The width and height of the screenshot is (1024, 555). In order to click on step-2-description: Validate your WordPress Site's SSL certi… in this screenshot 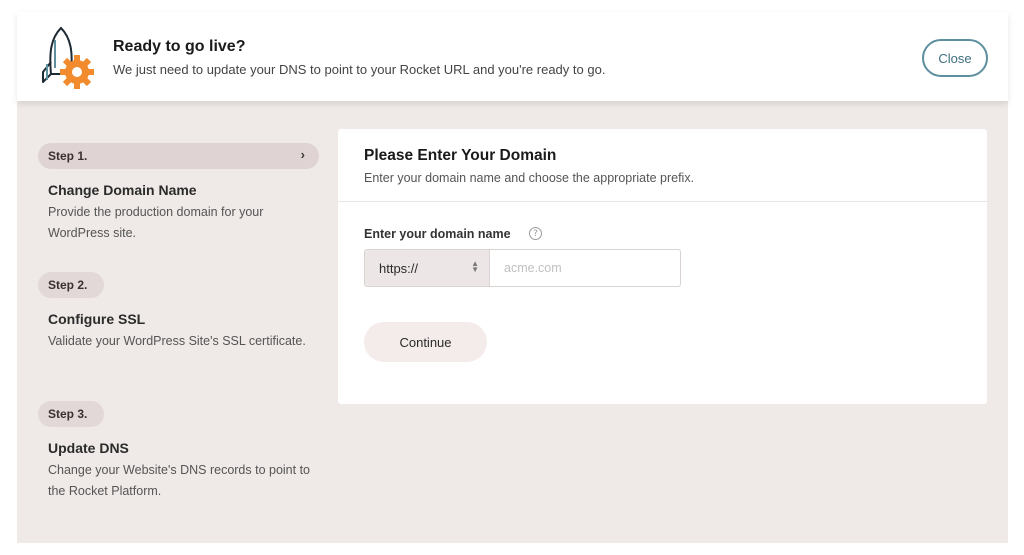, I will do `click(177, 341)`.